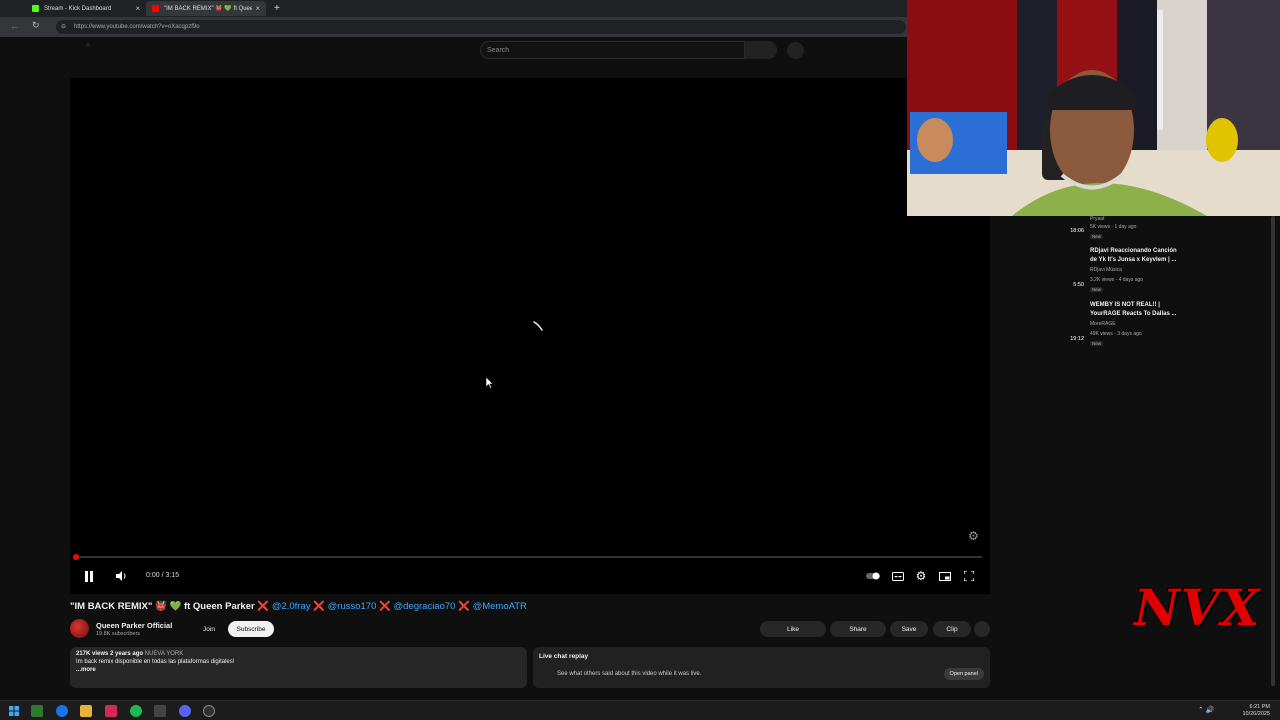 This screenshot has height=720, width=1280. Describe the element at coordinates (1206, 710) in the screenshot. I see `system-tray-icons: ⌃ 🔊` at that location.